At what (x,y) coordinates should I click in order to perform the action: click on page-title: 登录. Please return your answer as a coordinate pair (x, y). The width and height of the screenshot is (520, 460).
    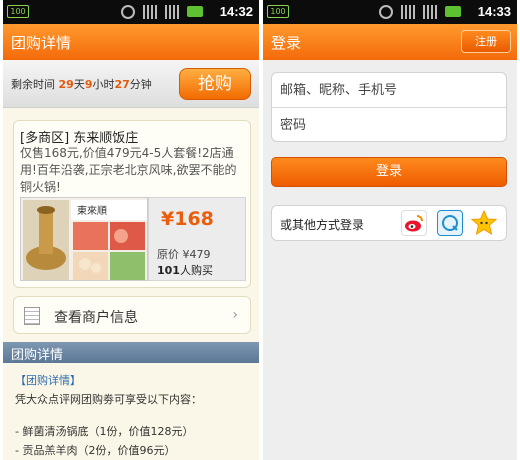
    Looking at the image, I should click on (286, 43).